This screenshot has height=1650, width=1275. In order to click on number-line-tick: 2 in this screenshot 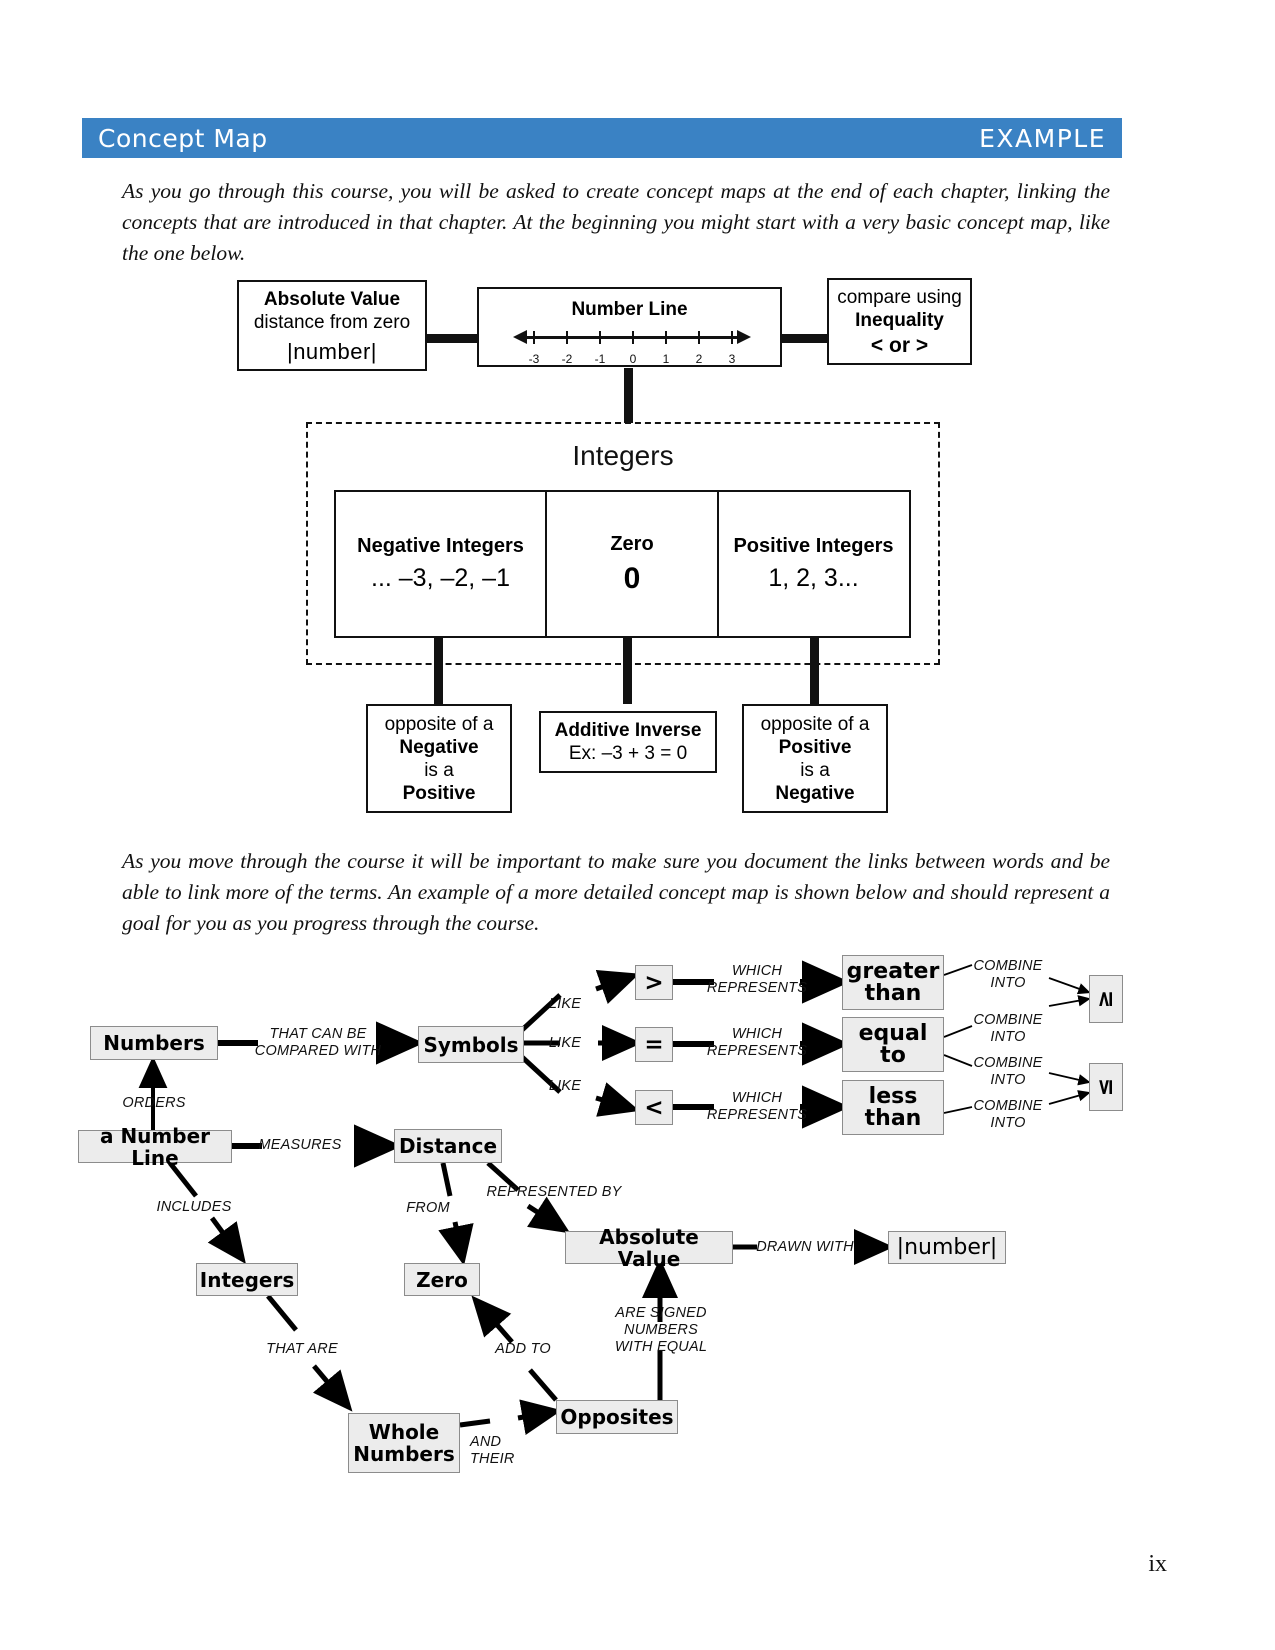, I will do `click(699, 359)`.